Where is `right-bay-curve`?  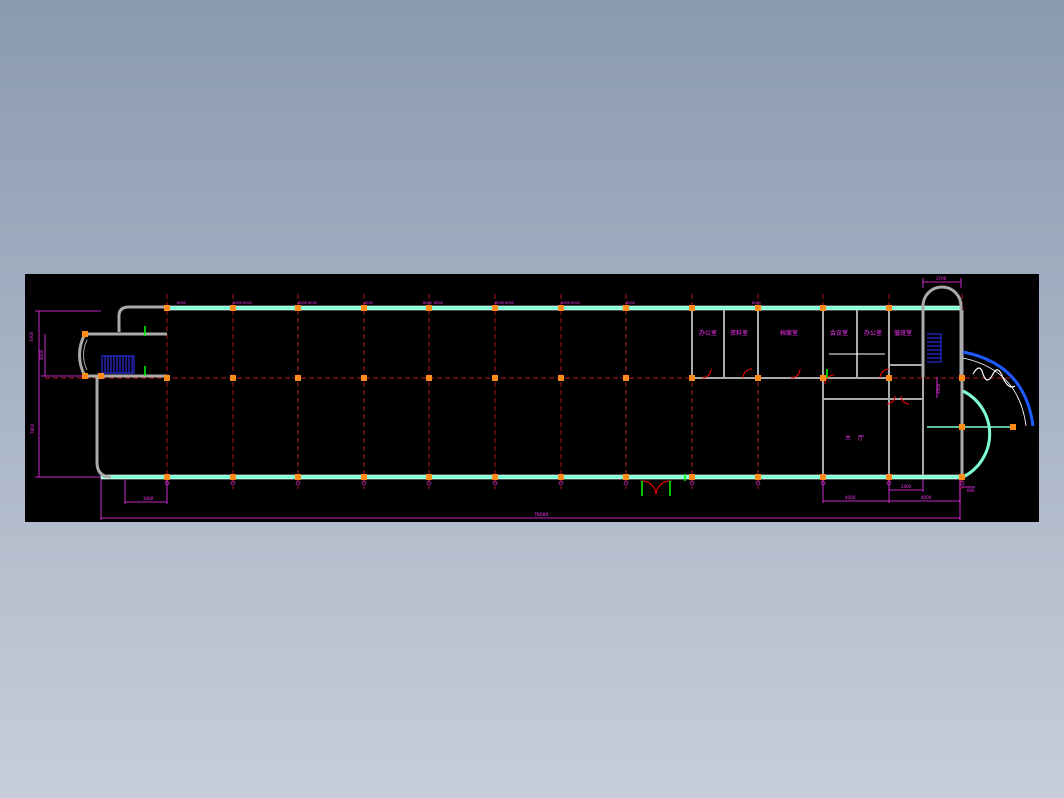
right-bay-curve is located at coordinates (994, 377).